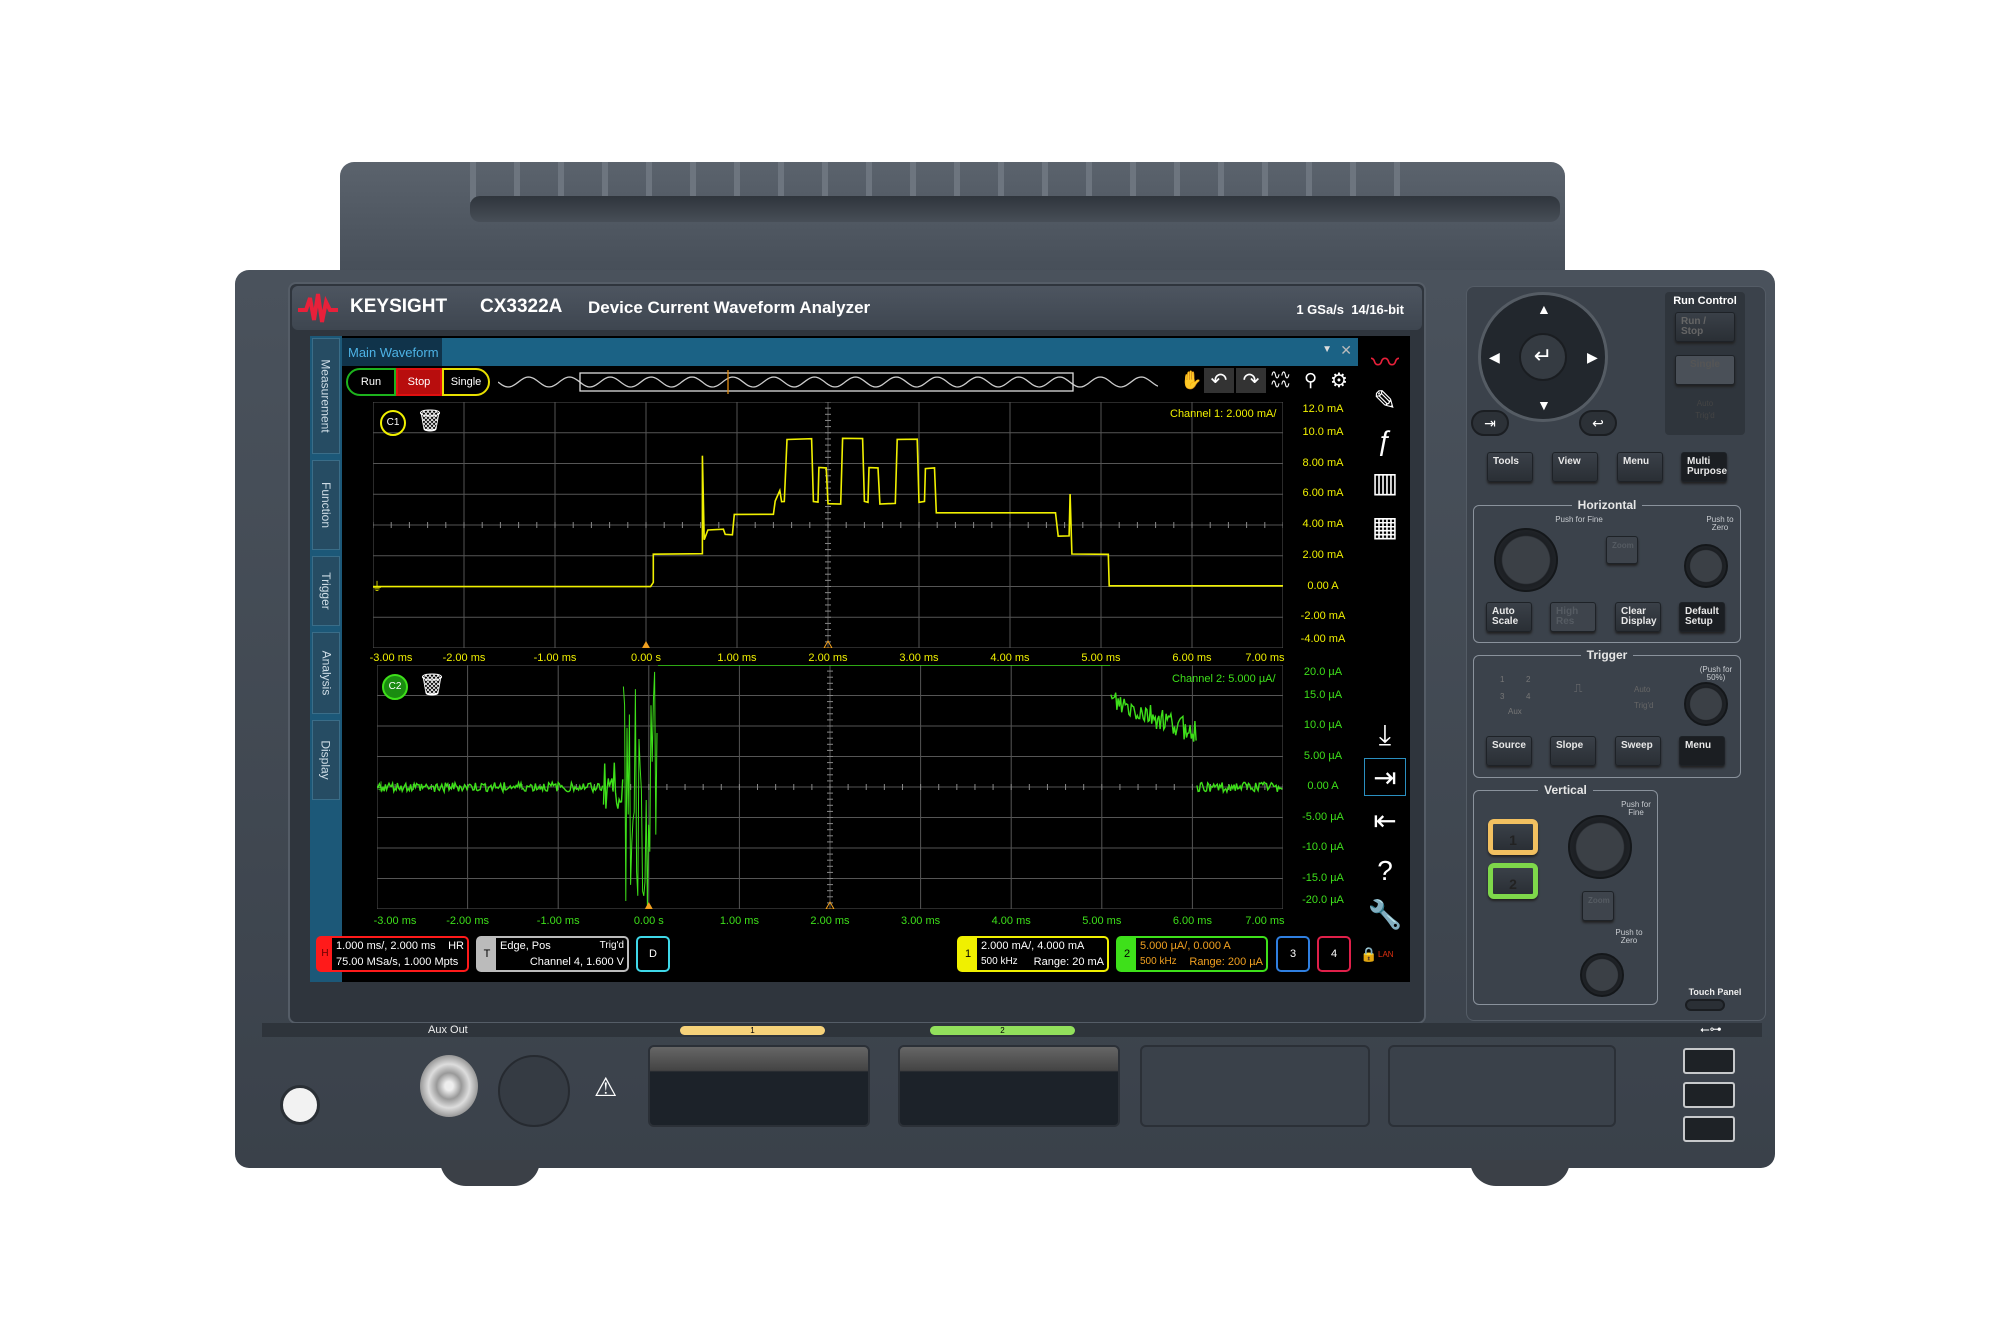 The image size is (2000, 1333). What do you see at coordinates (1638, 751) in the screenshot?
I see `trigger-sweep-button: Sweep` at bounding box center [1638, 751].